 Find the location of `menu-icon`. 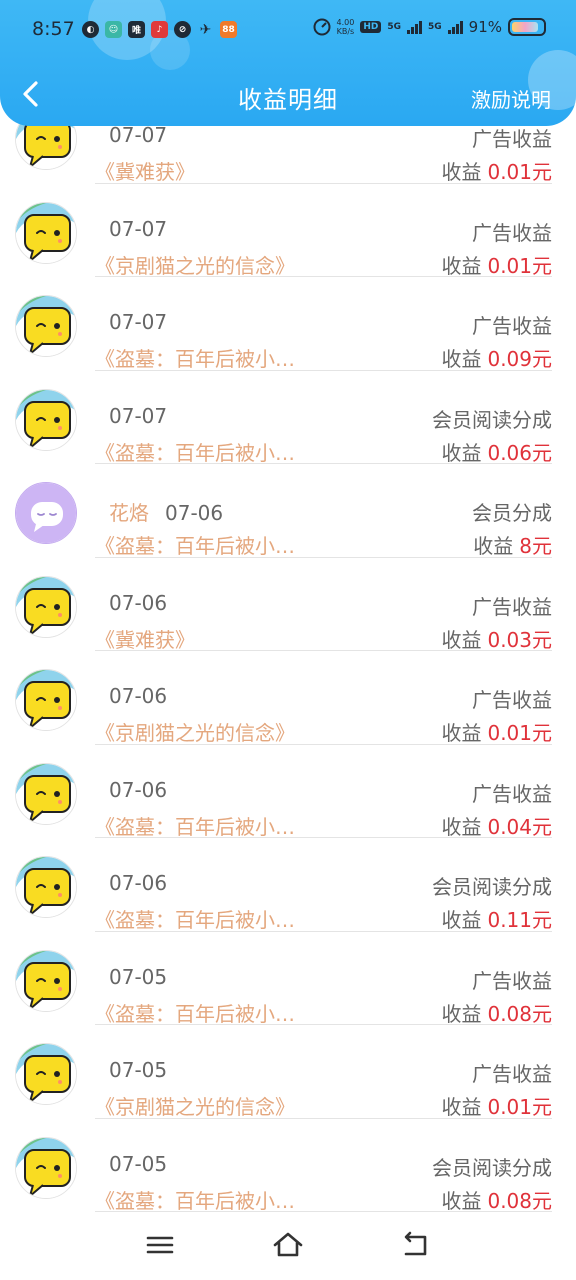

menu-icon is located at coordinates (160, 1245).